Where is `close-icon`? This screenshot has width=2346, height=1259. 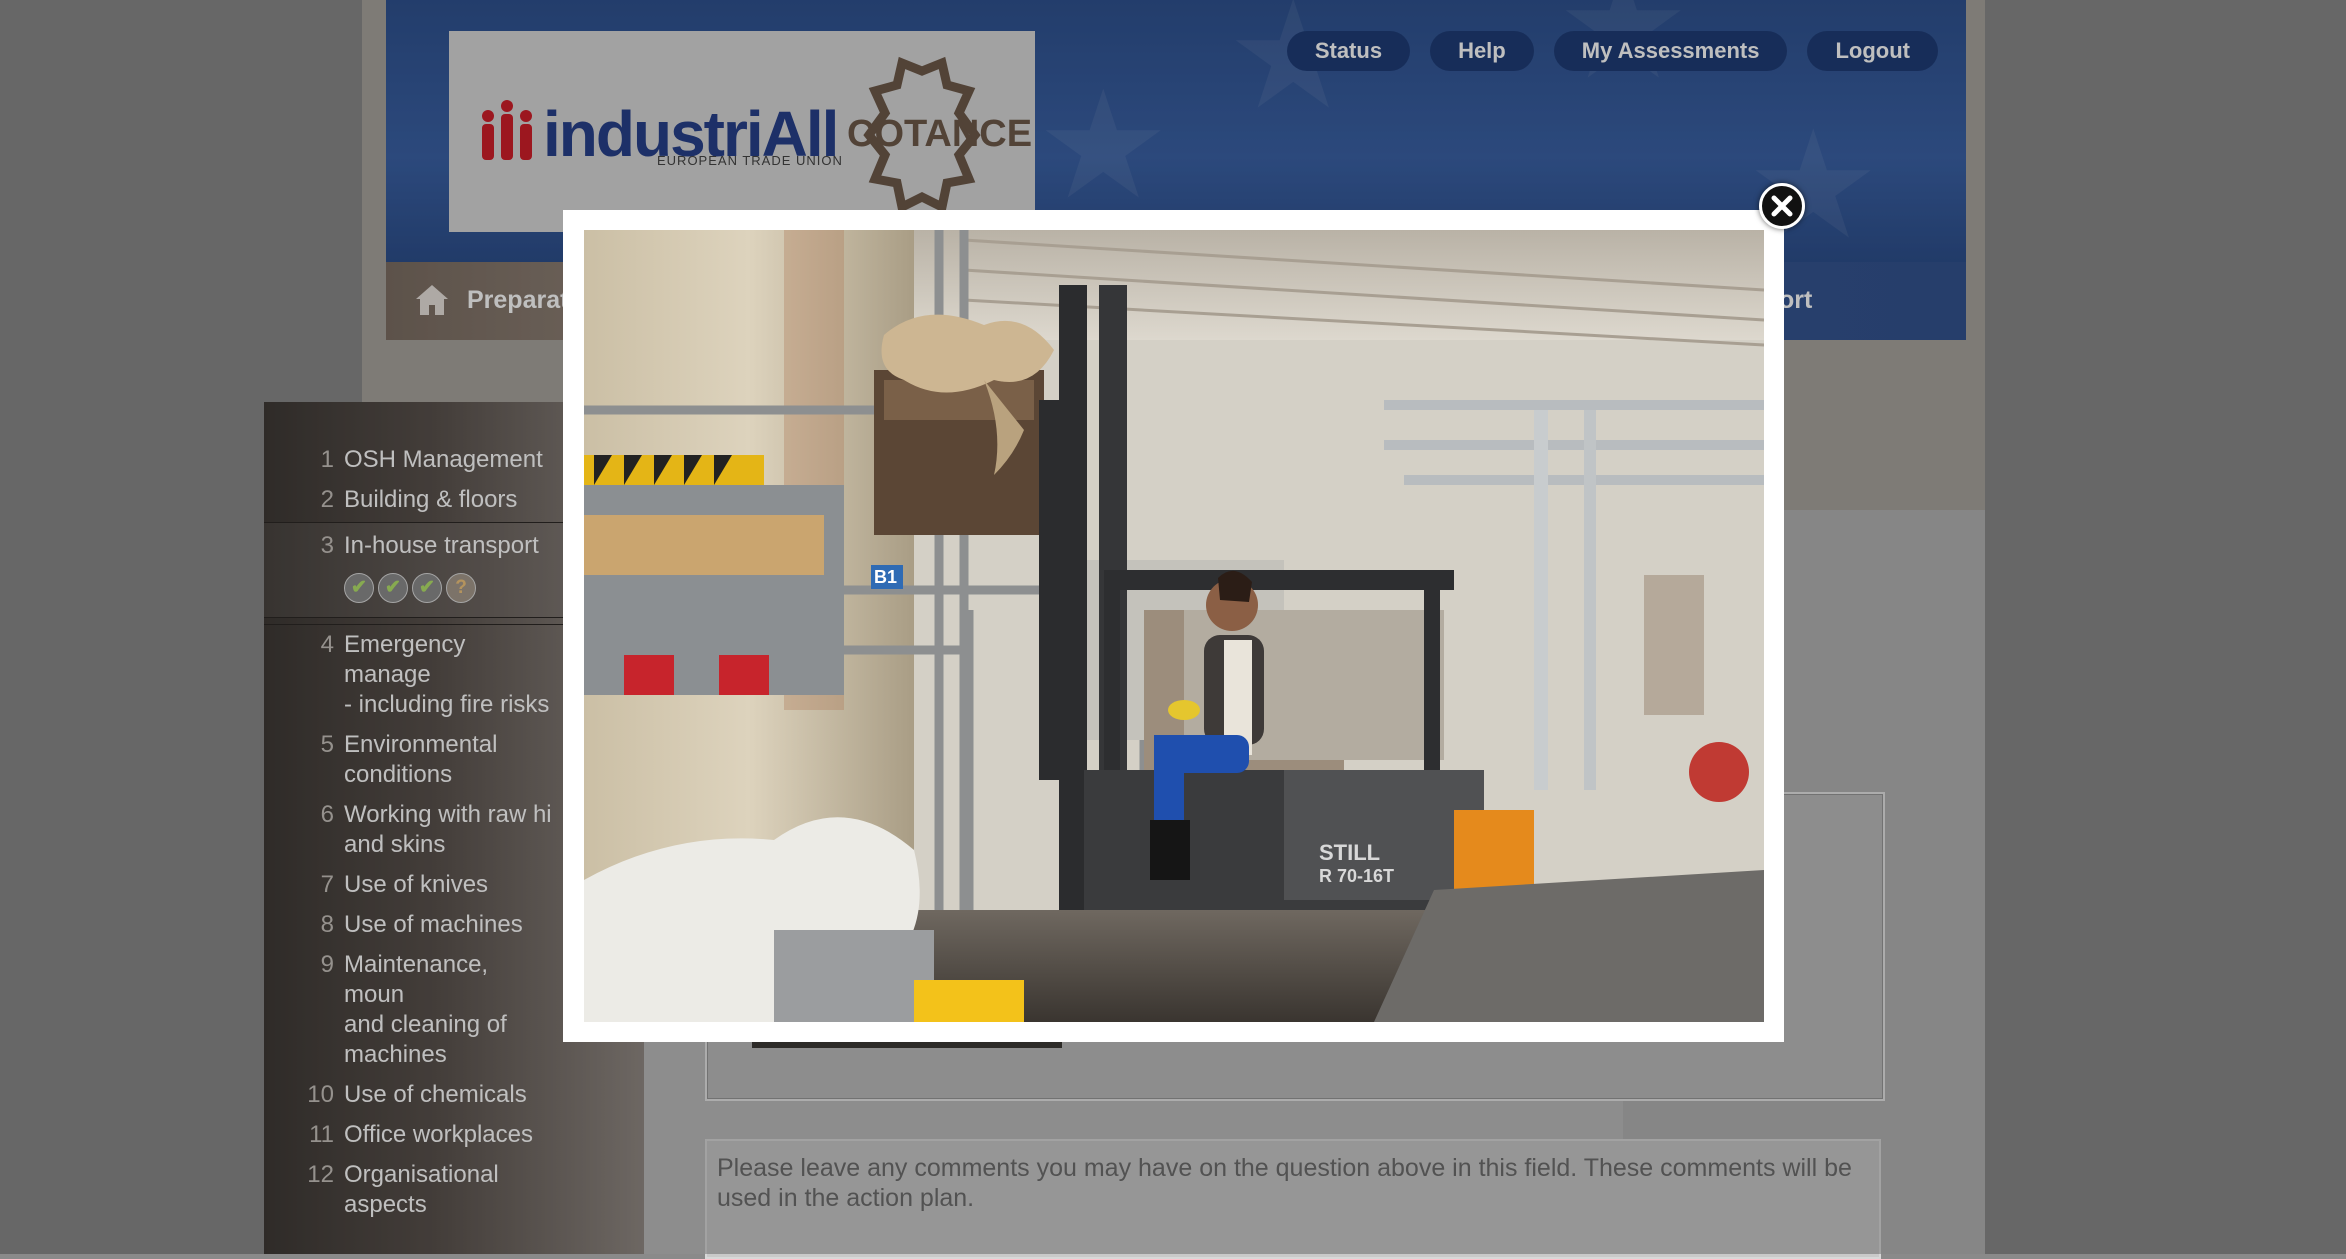
close-icon is located at coordinates (1782, 206).